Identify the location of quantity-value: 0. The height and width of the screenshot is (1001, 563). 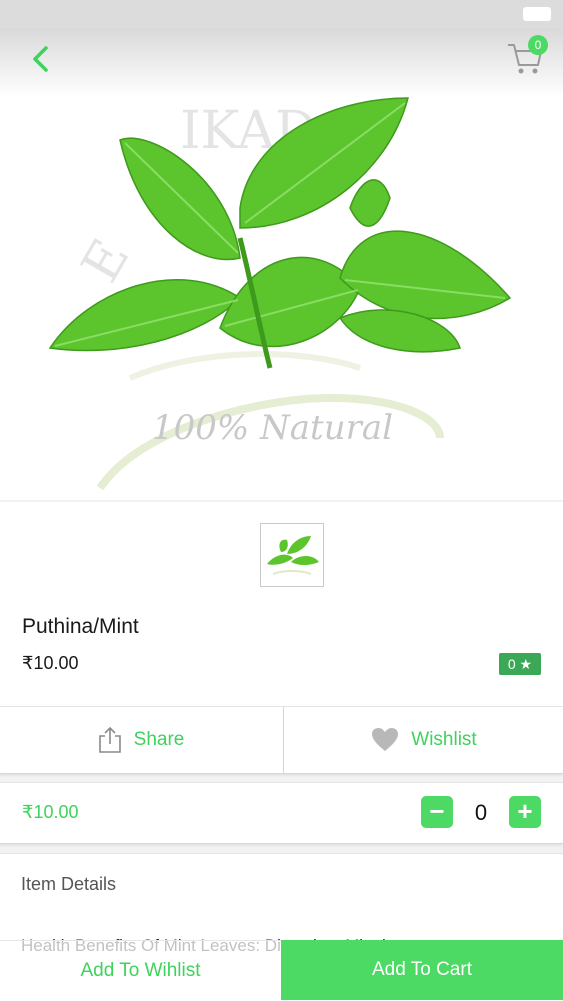
(481, 812).